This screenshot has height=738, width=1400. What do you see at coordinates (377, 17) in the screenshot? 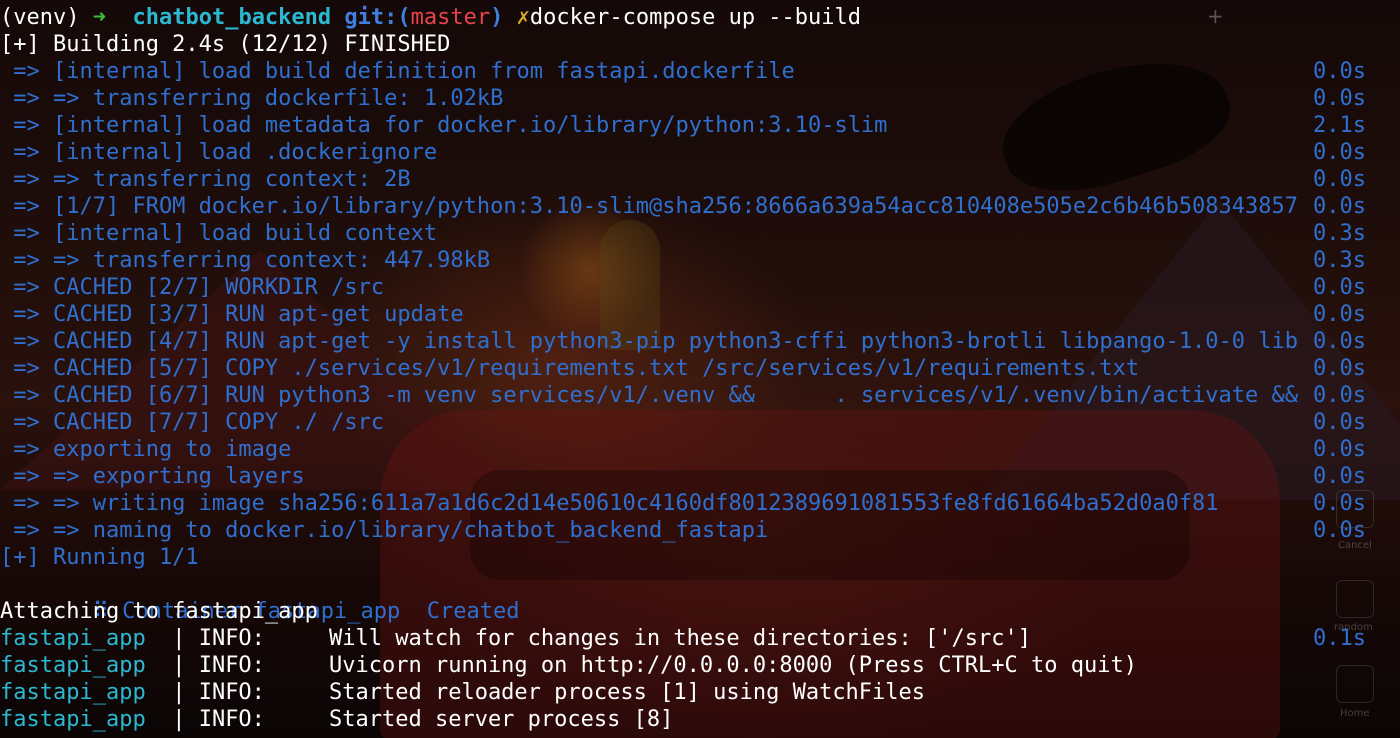
I see `git-prefix: git:(` at bounding box center [377, 17].